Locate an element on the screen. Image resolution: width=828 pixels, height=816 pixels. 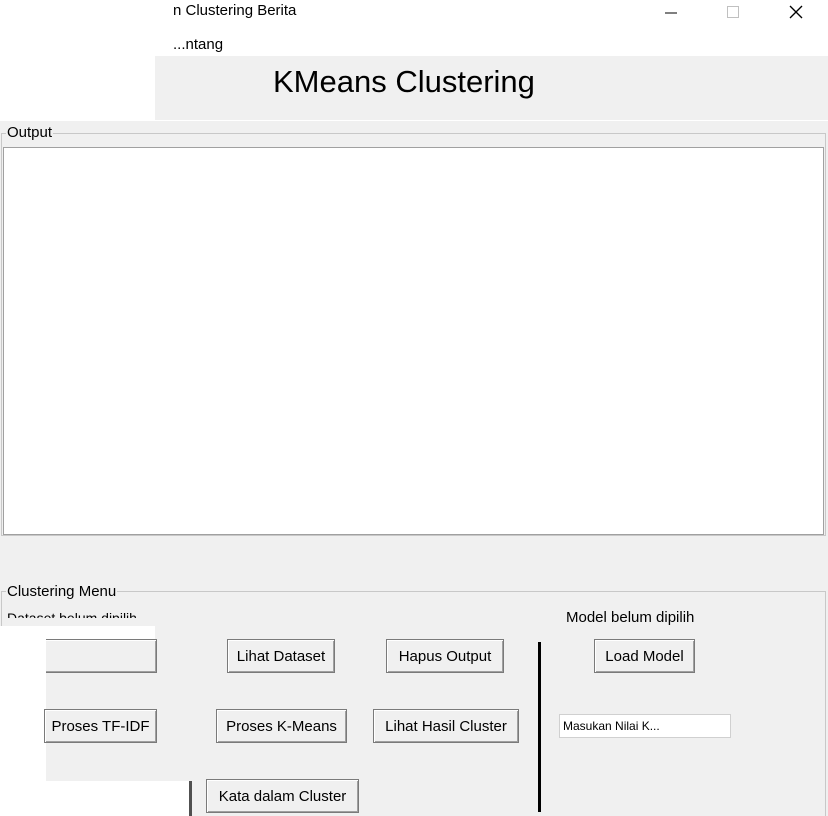
dataset-status-label: Dataset belum dipilih is located at coordinates (72, 614).